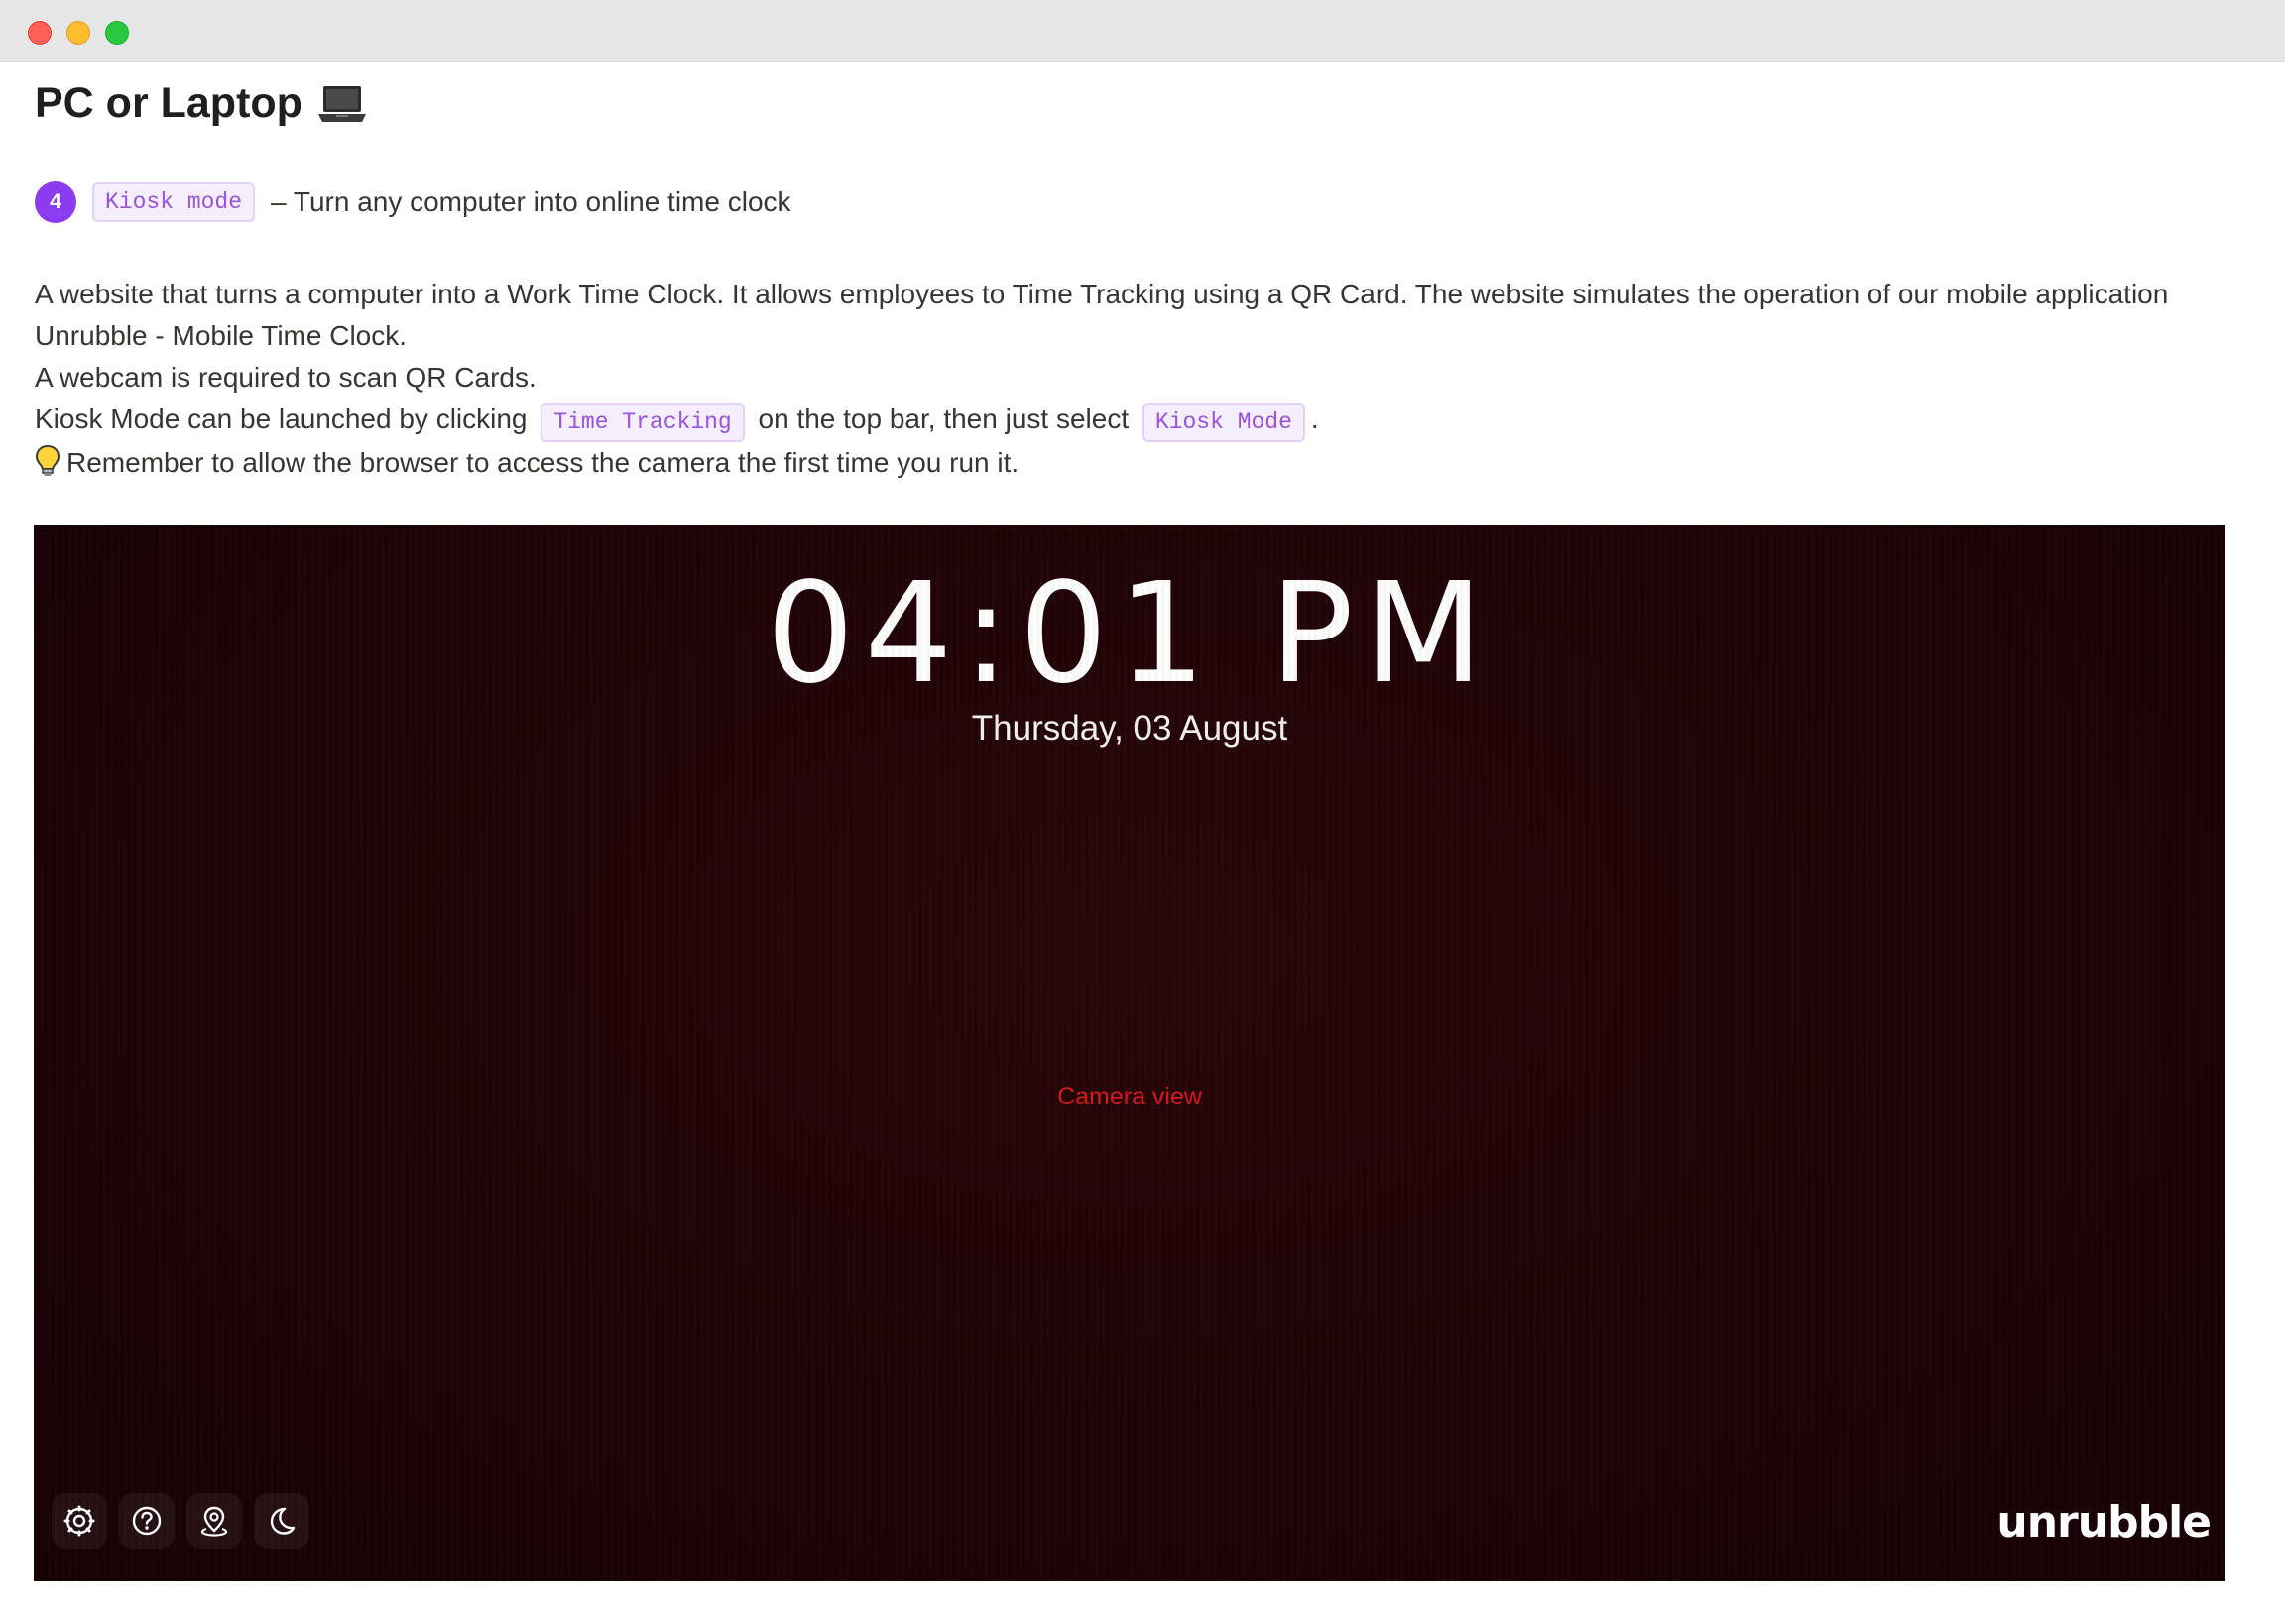 The width and height of the screenshot is (2285, 1624). I want to click on kiosk-date: Thursday, 03 August, so click(1129, 728).